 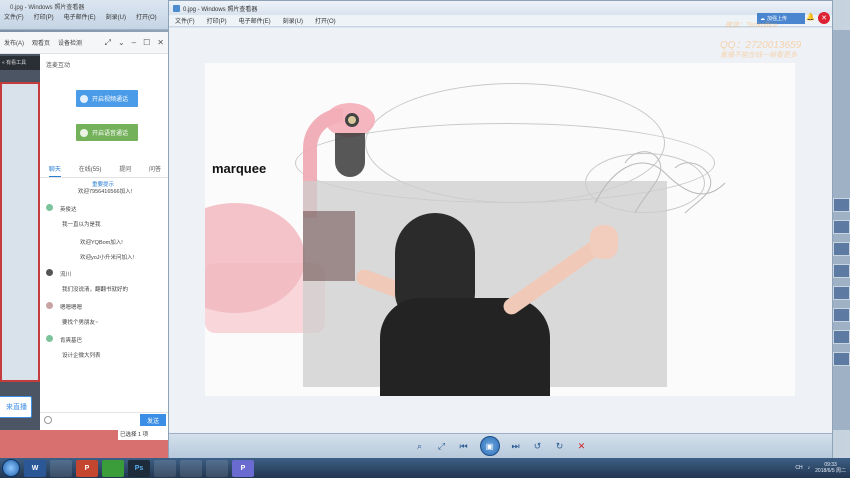 What do you see at coordinates (80, 323) in the screenshot?
I see `chat-message-text: 要找个男朋友~` at bounding box center [80, 323].